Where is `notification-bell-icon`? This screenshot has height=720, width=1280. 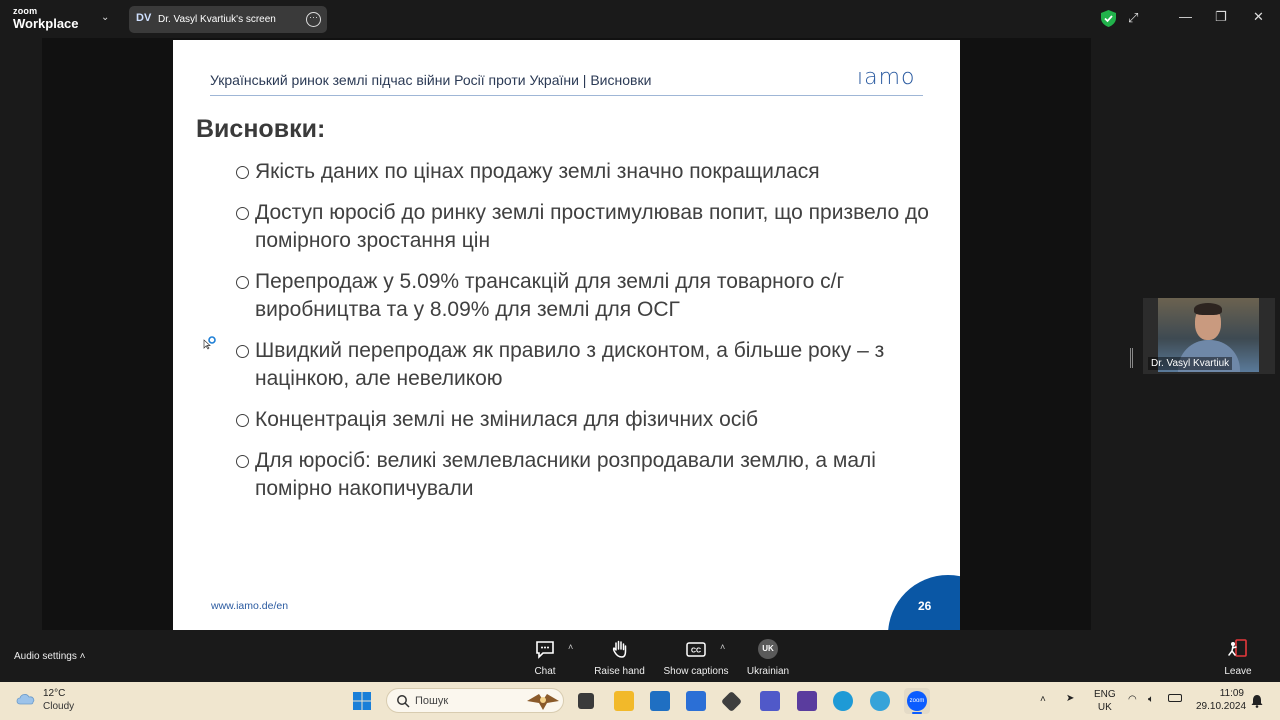
notification-bell-icon is located at coordinates (1257, 701).